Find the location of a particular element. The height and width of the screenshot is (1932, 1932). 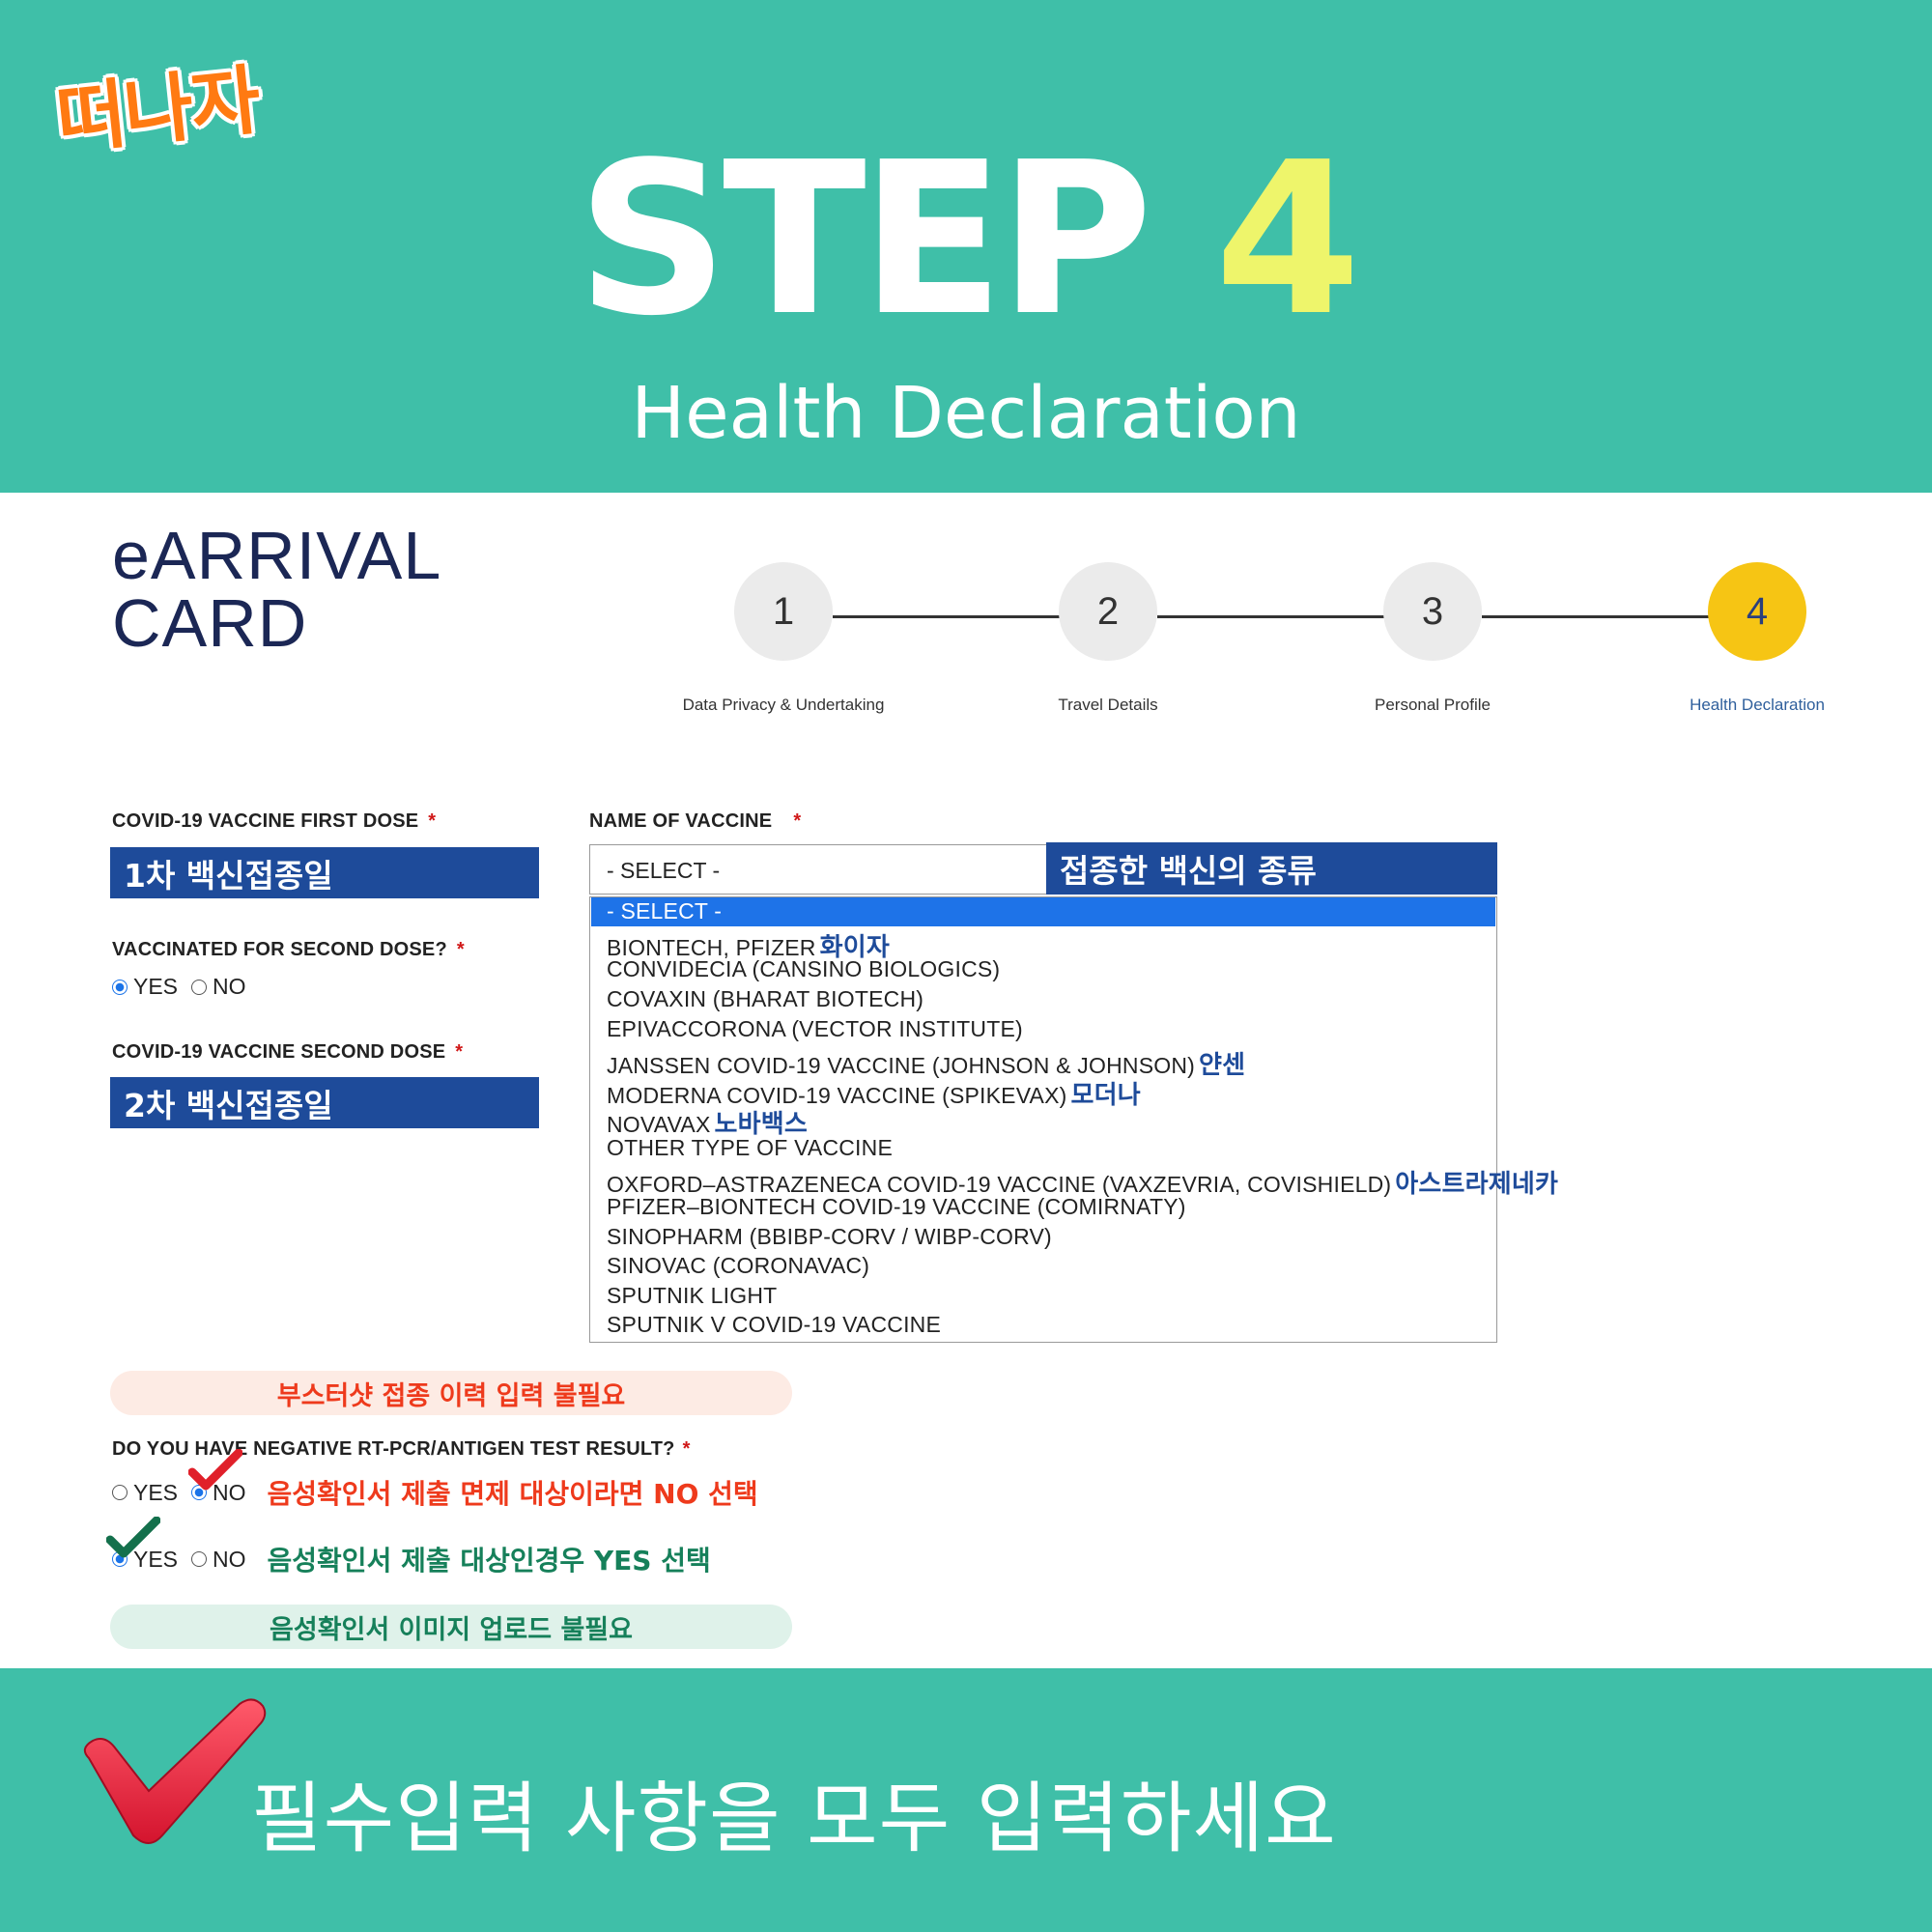

stepper-label: Health Declaration is located at coordinates (1757, 705).